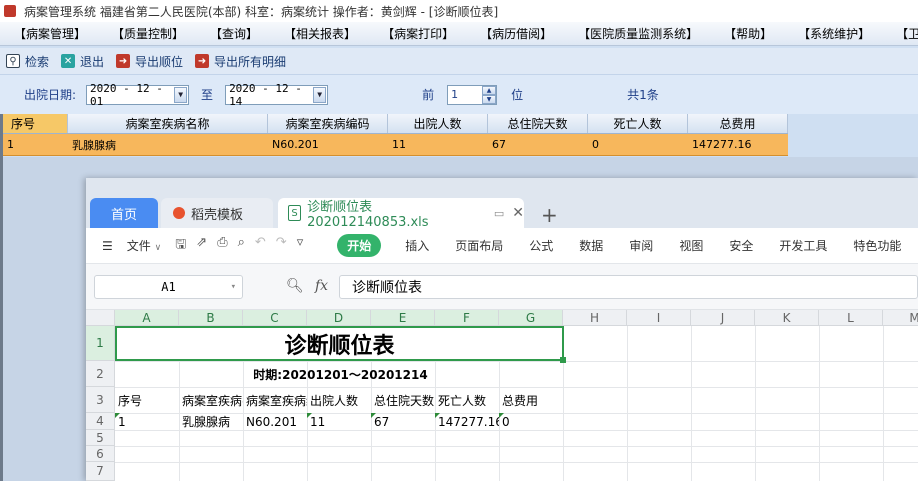  I want to click on sheet-header-cell: 出院人数, so click(339, 400).